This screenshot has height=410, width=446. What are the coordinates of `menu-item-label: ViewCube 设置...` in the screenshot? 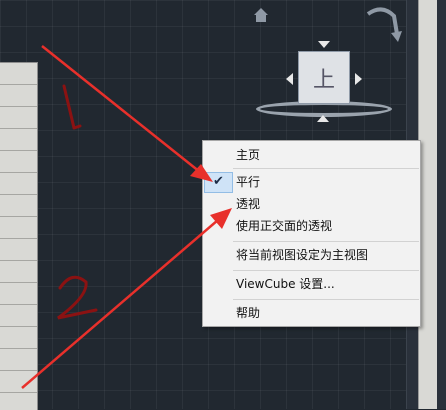 It's located at (285, 284).